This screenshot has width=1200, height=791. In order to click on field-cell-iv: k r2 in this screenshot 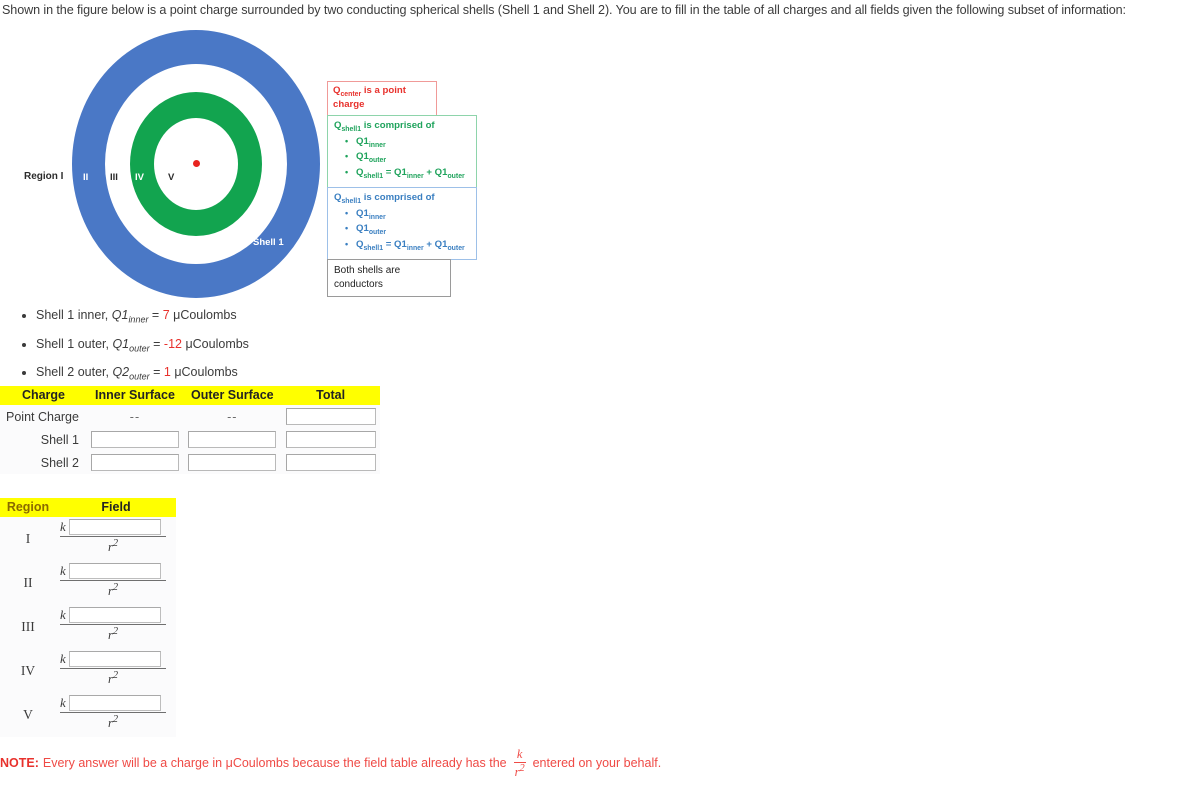, I will do `click(116, 671)`.